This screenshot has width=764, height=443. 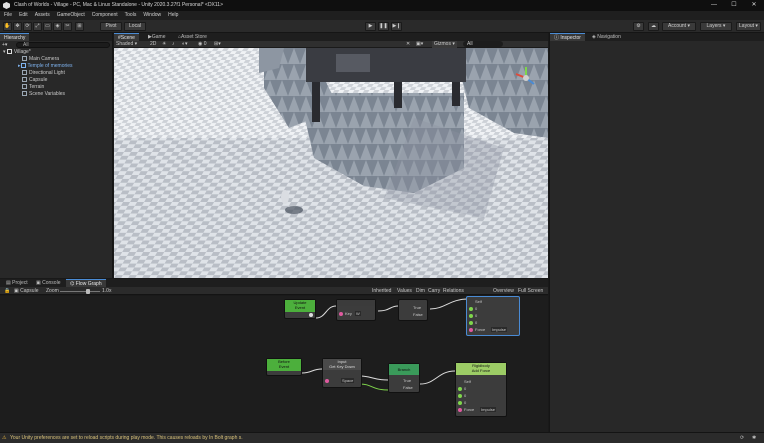 What do you see at coordinates (754, 5) in the screenshot?
I see `close-button: ✕` at bounding box center [754, 5].